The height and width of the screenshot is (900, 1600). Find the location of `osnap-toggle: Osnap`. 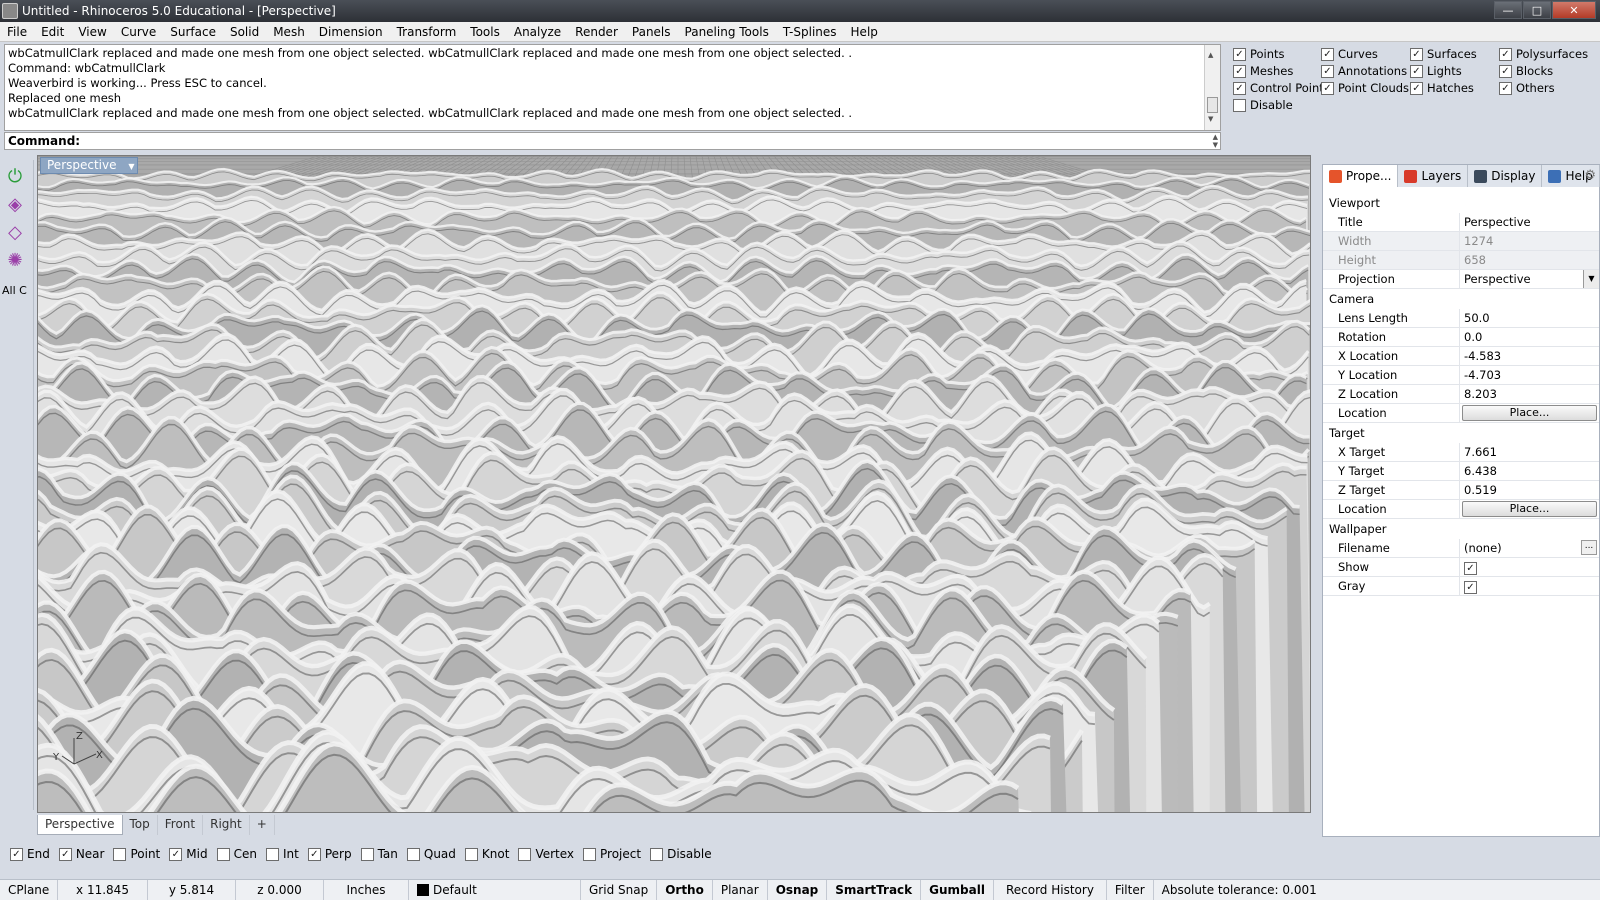

osnap-toggle: Osnap is located at coordinates (798, 889).